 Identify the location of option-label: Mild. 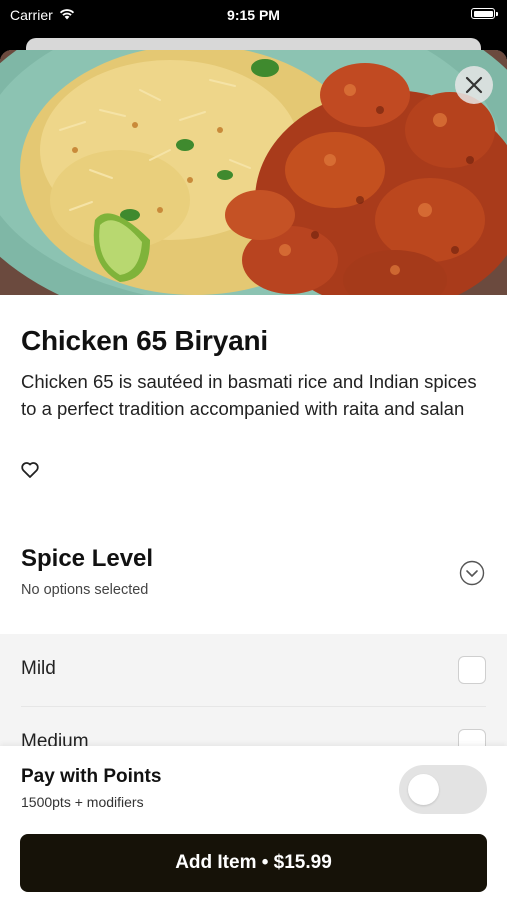
(38, 668).